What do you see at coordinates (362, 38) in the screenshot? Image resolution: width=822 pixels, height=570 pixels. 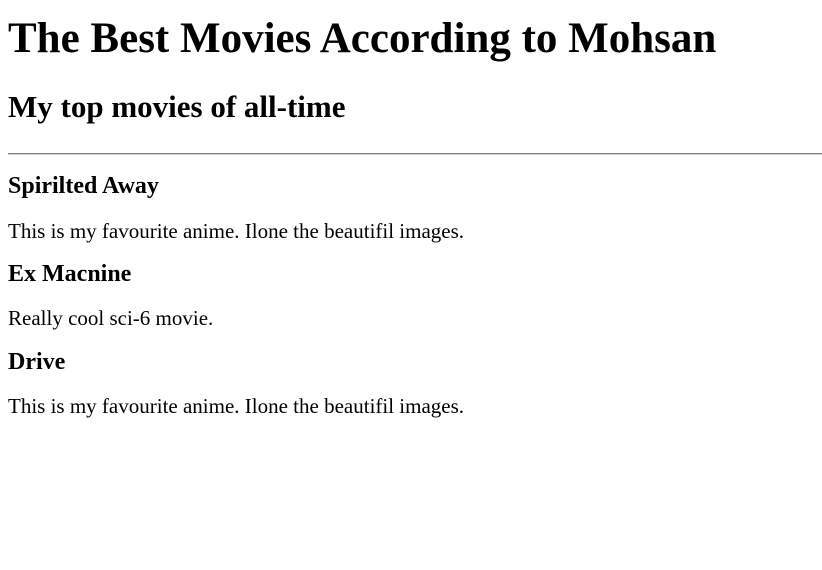 I see `page-title: The Best Movies According to Mohsan` at bounding box center [362, 38].